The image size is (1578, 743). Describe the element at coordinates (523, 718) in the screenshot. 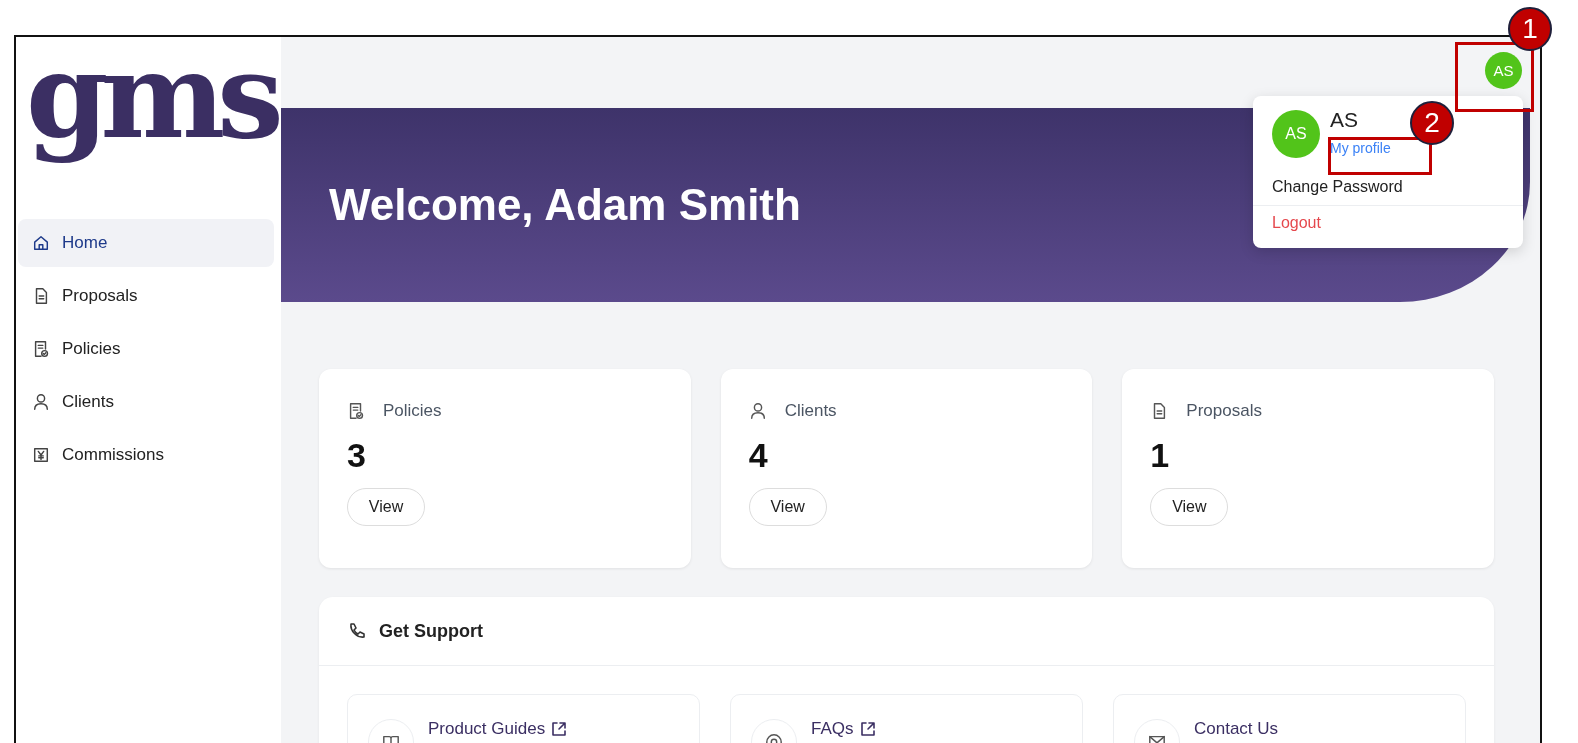

I see `support-card: Product Guides` at that location.